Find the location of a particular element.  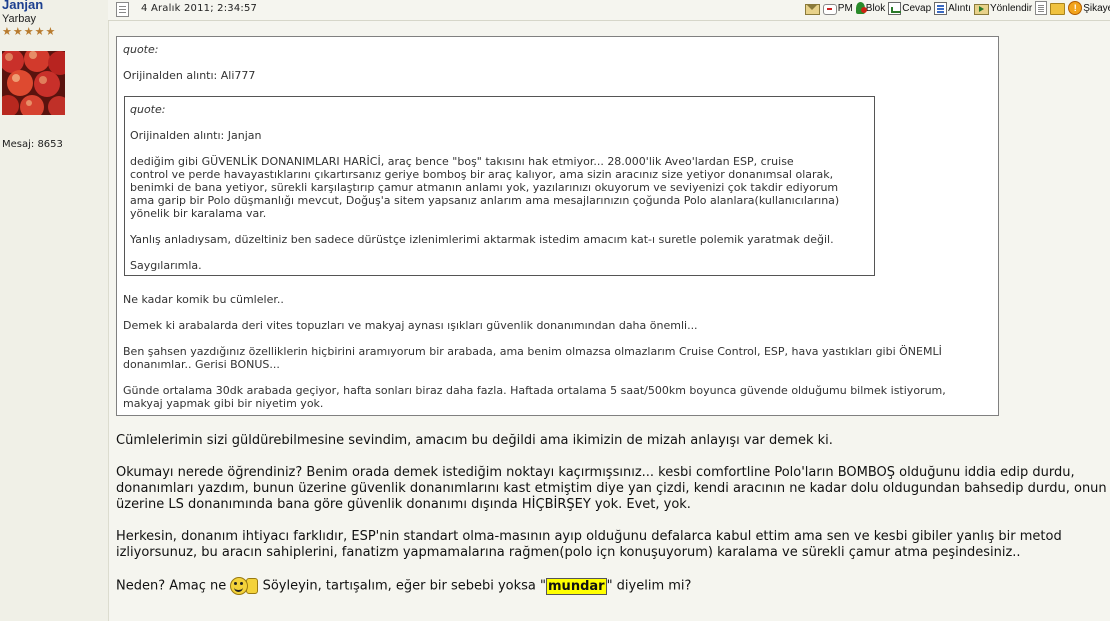

document-button is located at coordinates (1041, 8).